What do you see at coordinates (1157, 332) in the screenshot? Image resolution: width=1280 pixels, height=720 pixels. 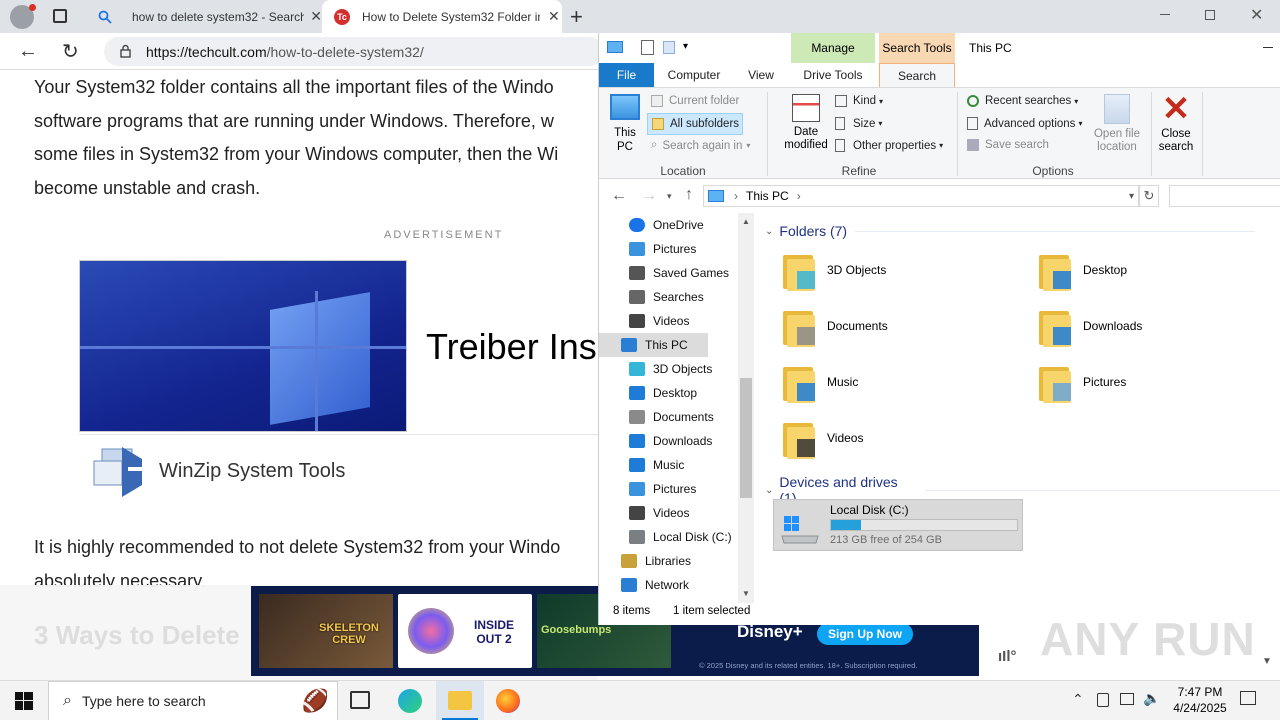 I see `folder-item: Downloads` at bounding box center [1157, 332].